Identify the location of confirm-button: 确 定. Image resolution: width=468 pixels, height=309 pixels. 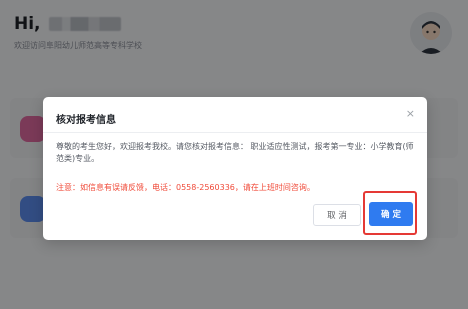
(391, 214).